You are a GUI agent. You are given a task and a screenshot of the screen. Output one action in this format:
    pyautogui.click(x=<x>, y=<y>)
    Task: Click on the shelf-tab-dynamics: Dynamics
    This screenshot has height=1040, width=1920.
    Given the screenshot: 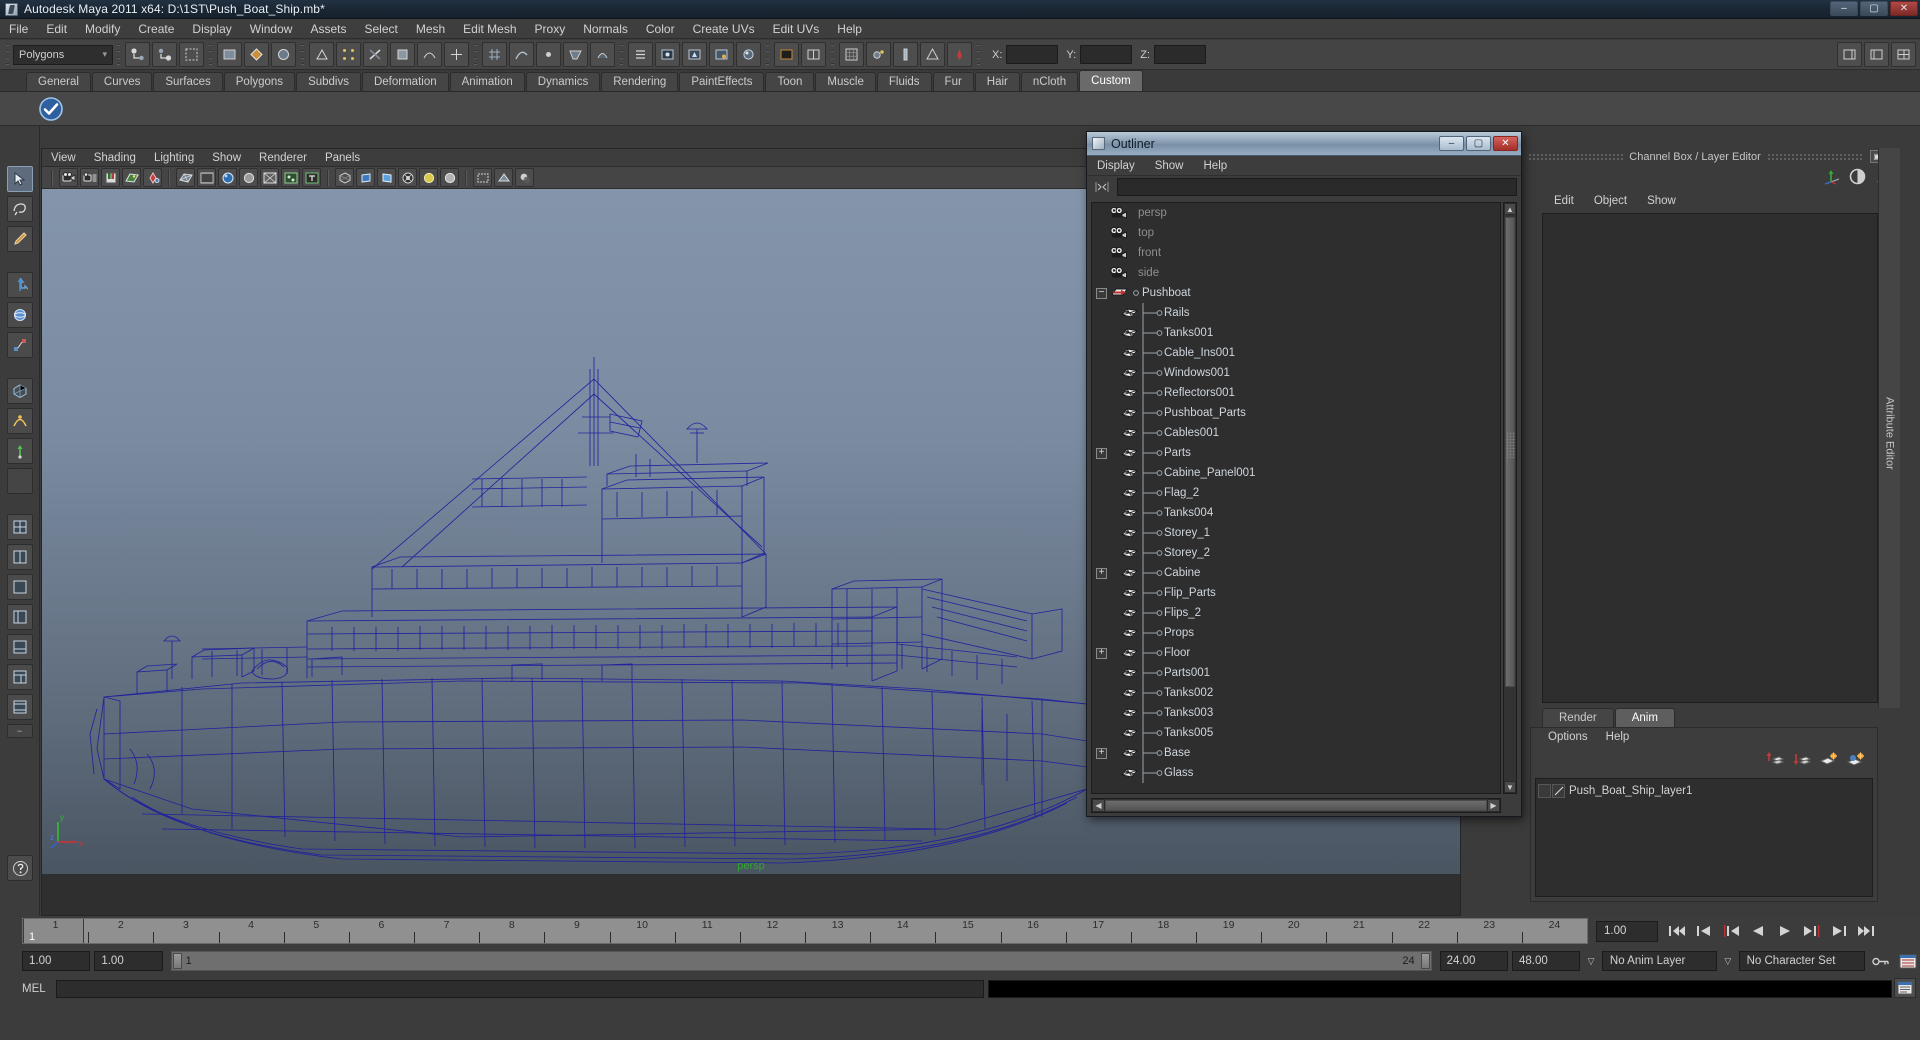 What is the action you would take?
    pyautogui.click(x=563, y=81)
    